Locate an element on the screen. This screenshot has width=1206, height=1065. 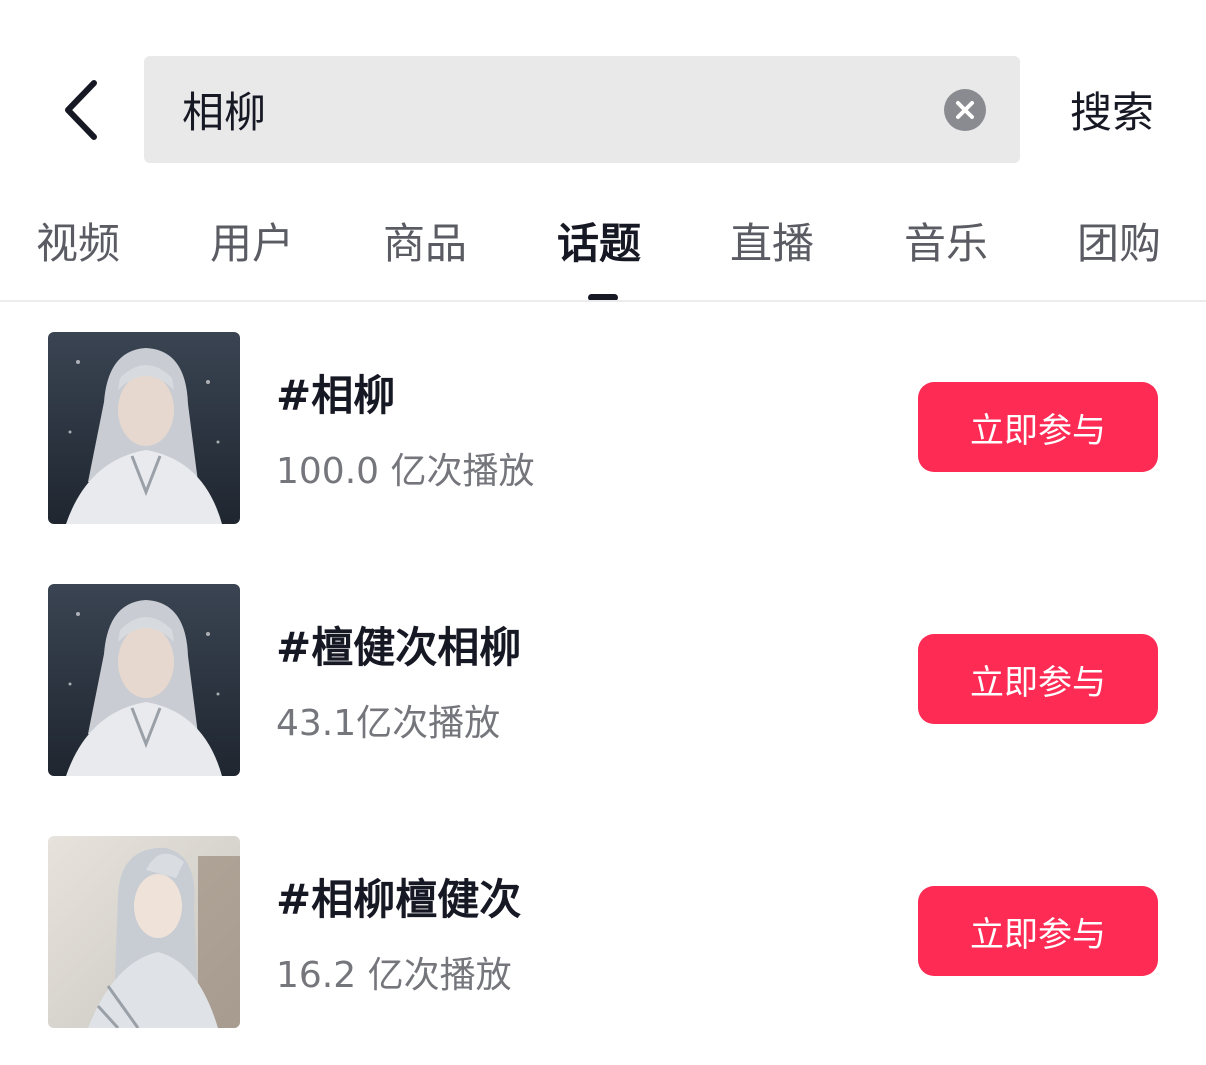
tab-live: 直播 is located at coordinates (772, 244).